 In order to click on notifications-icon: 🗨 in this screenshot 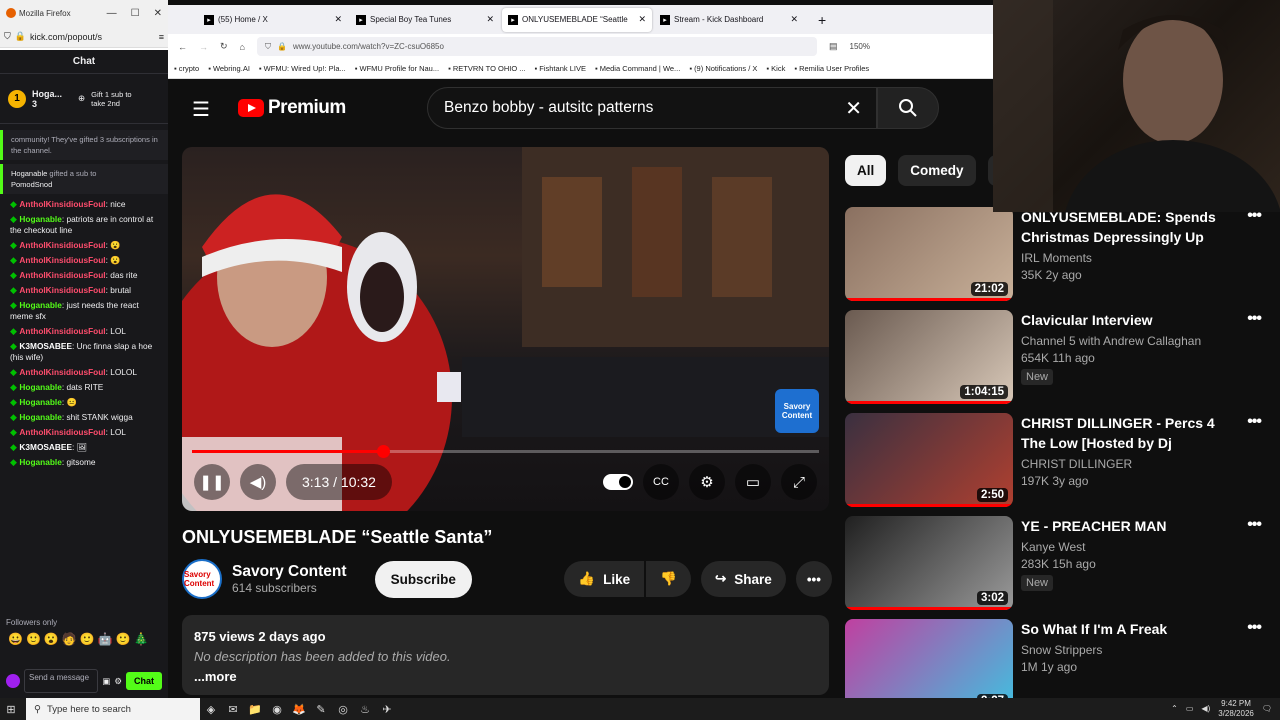, I will do `click(1267, 709)`.